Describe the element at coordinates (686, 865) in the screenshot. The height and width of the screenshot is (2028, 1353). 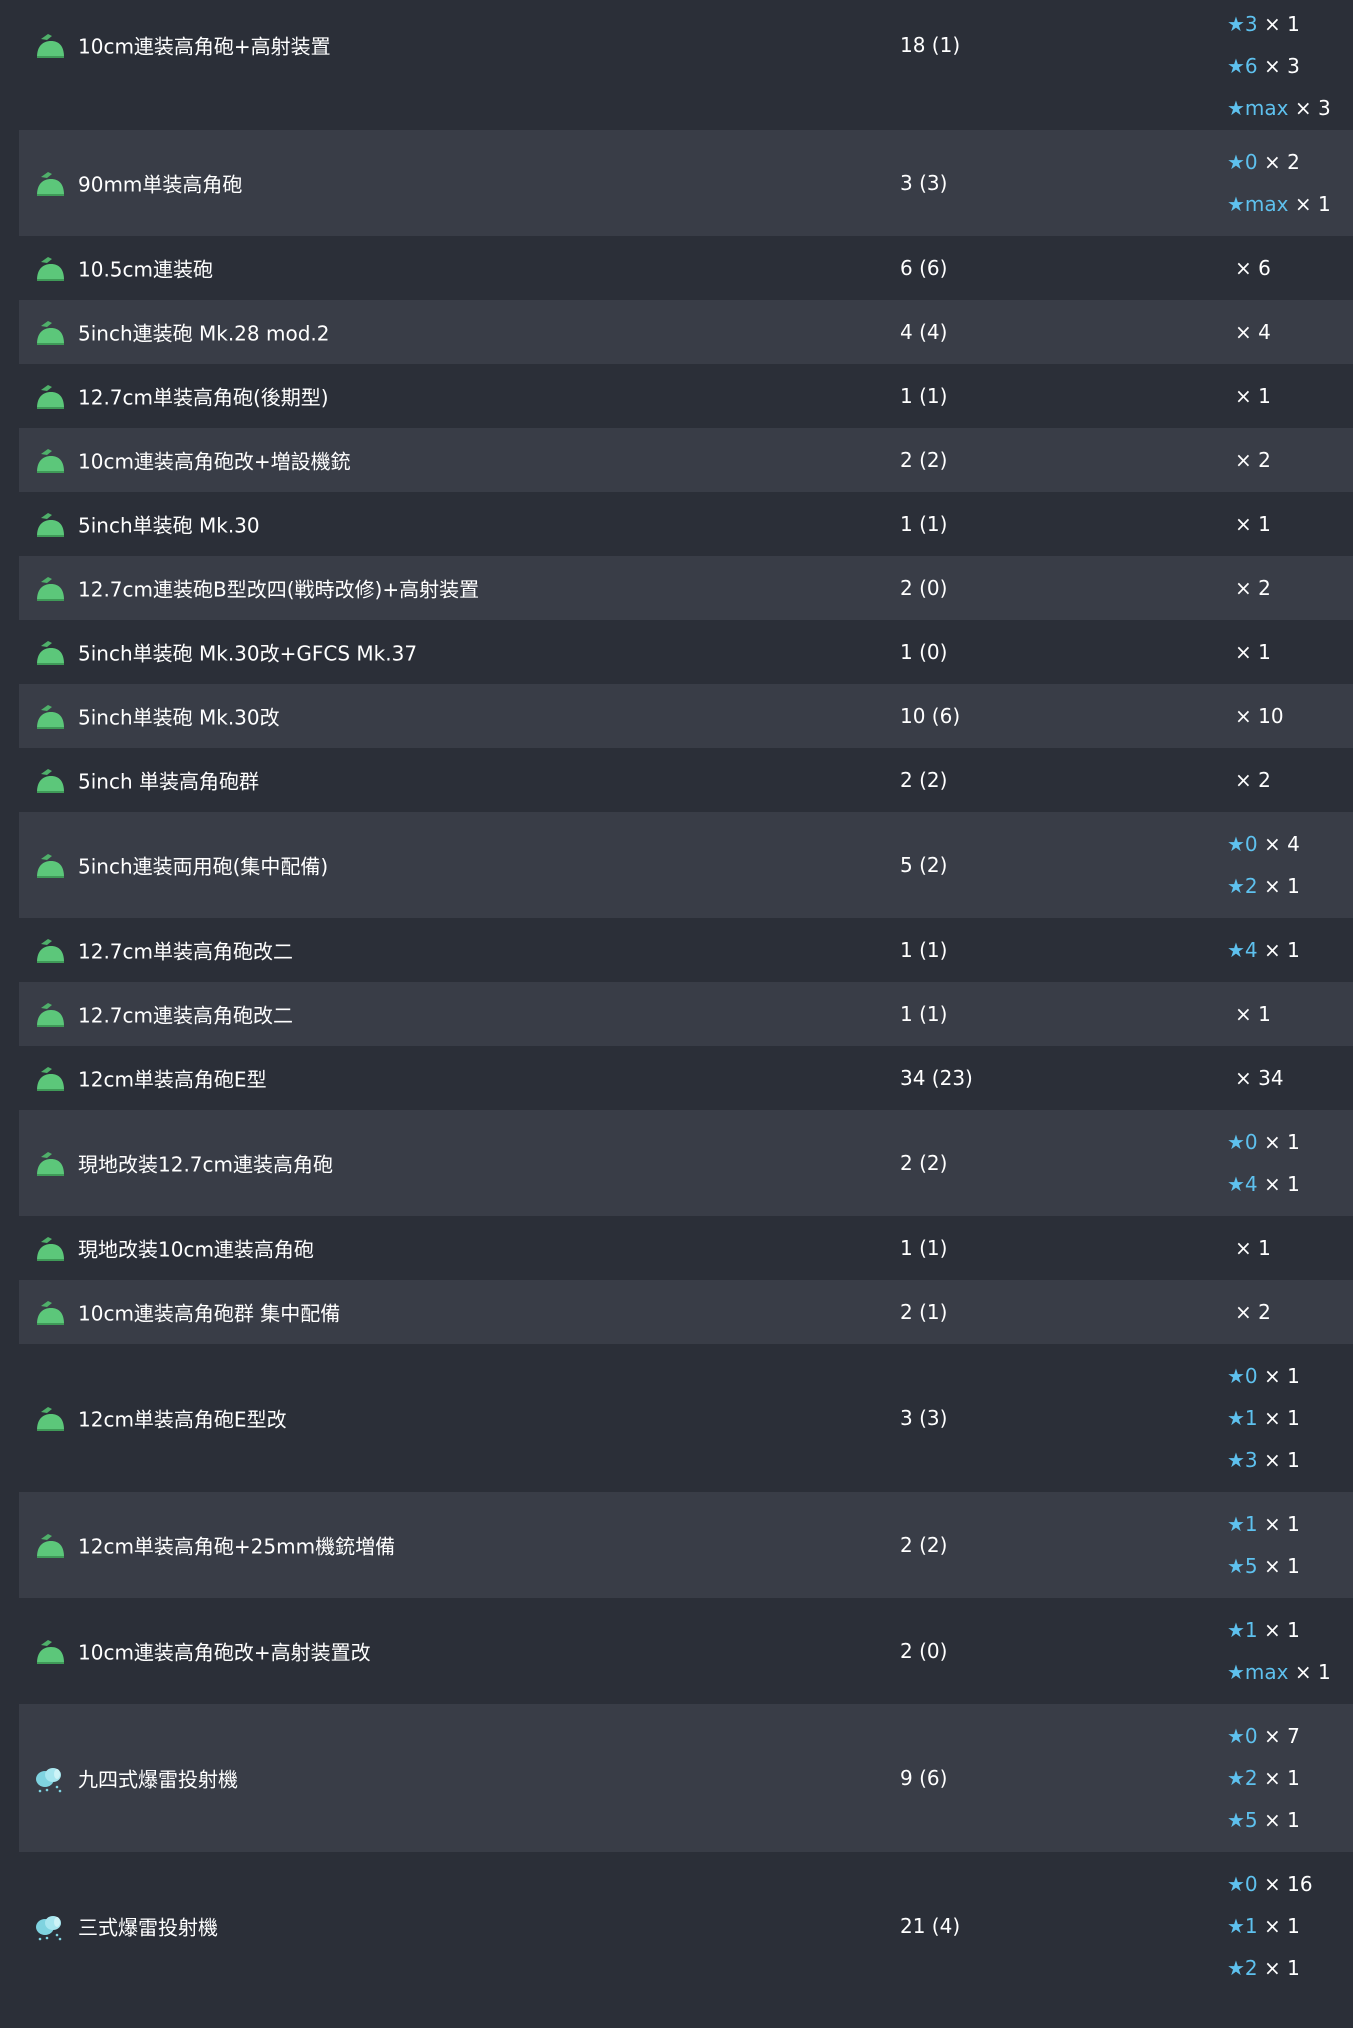
I see `table-row: 5inch連装両用砲(集中配備) 5 (2) ★0 × 4 ★2 × 1` at that location.